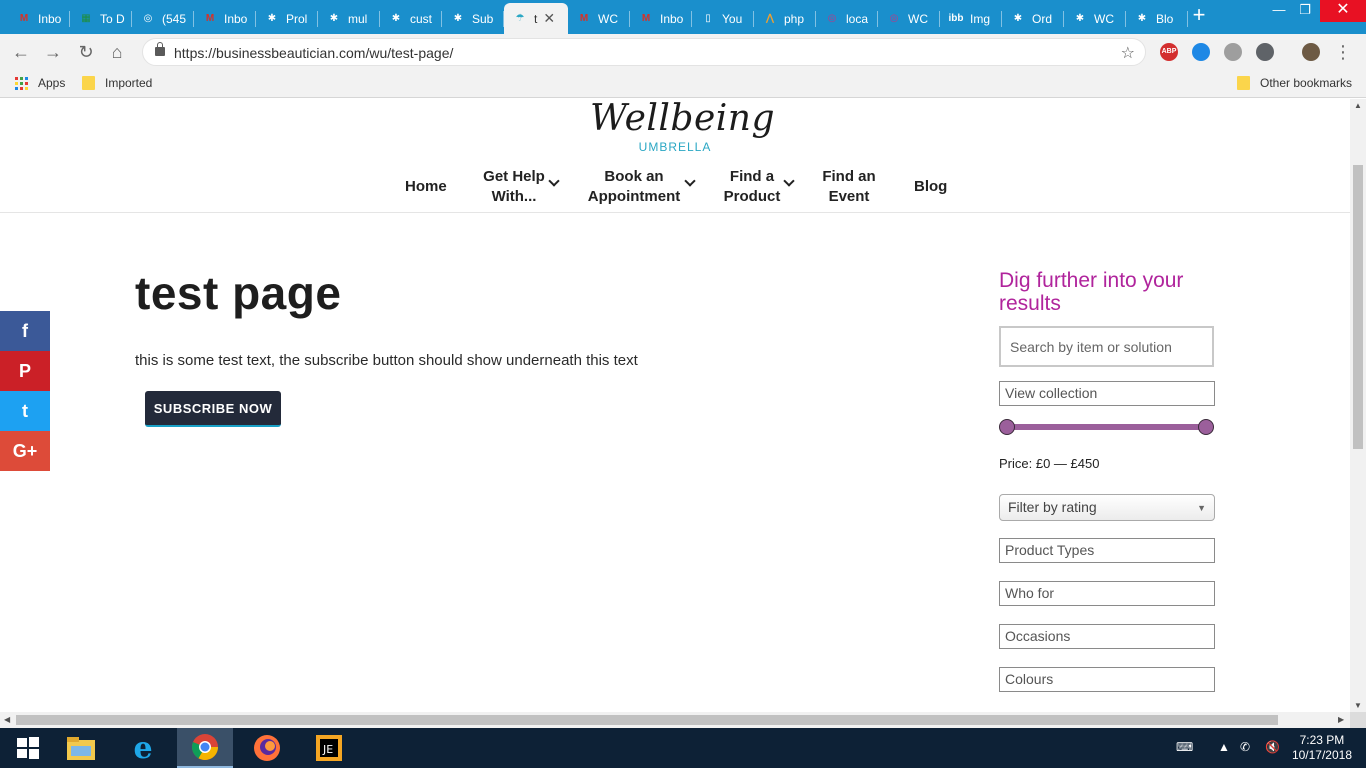  Describe the element at coordinates (849, 187) in the screenshot. I see `nav-find-event: Find an Event` at that location.